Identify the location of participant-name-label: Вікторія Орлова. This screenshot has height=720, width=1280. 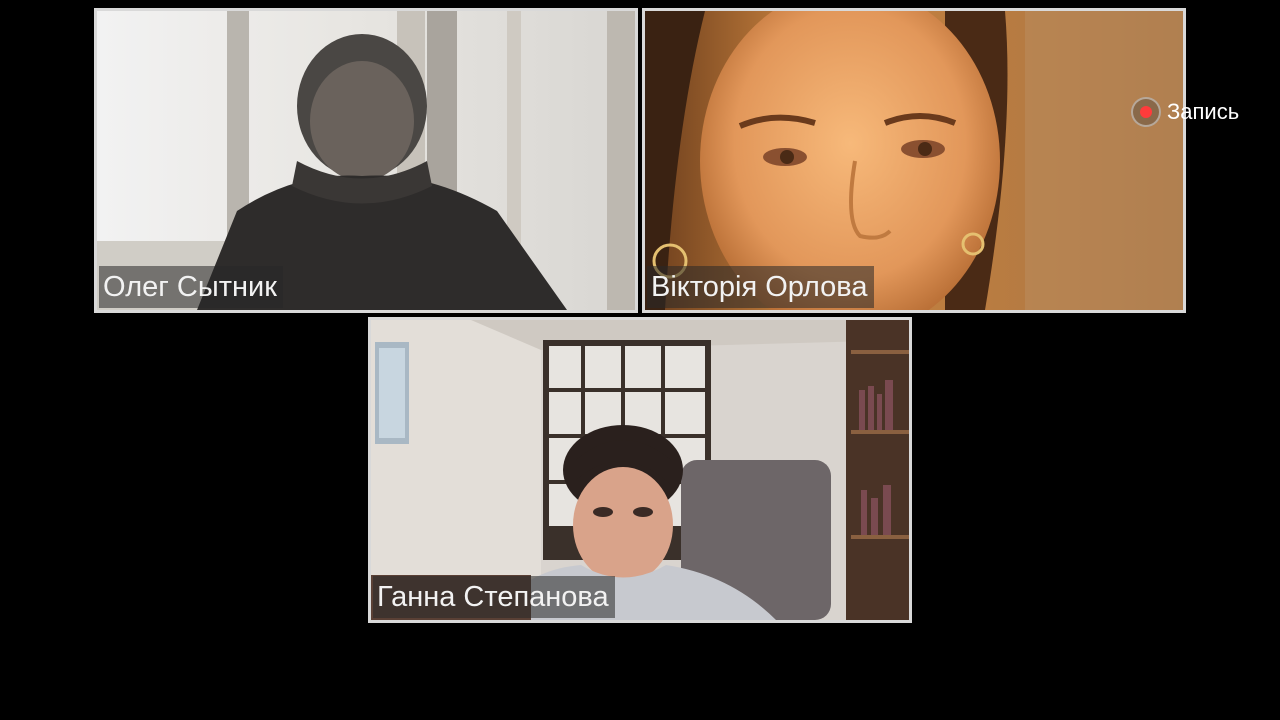
(760, 287).